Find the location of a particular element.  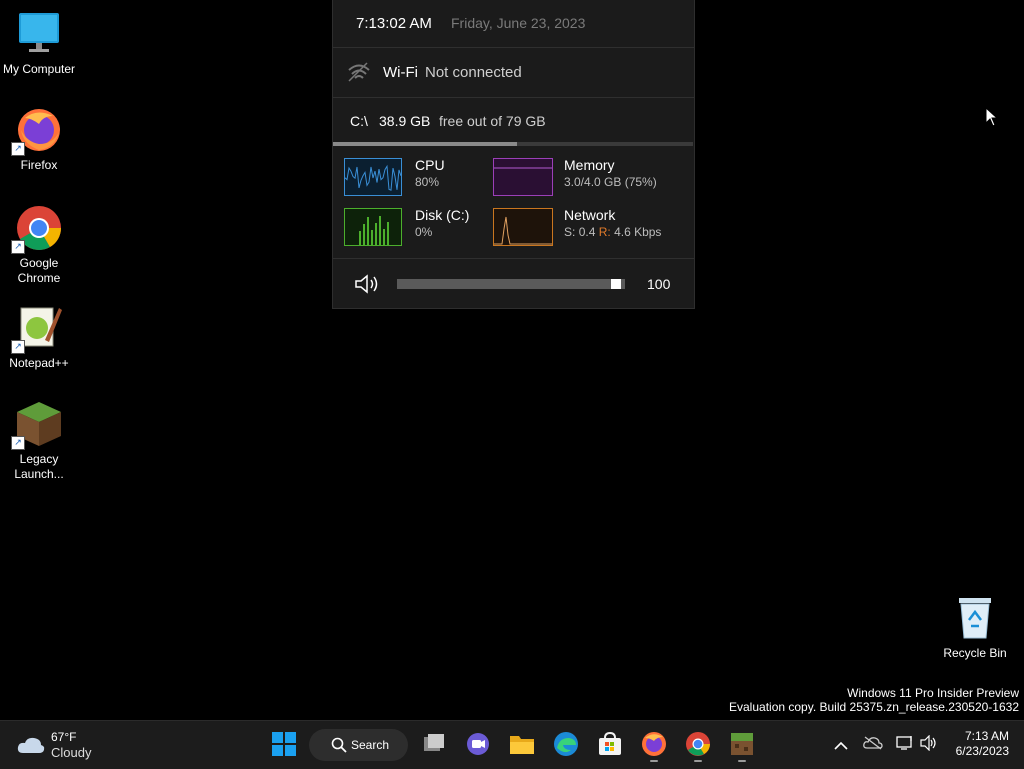

minecraft-taskbar-button is located at coordinates (742, 746).